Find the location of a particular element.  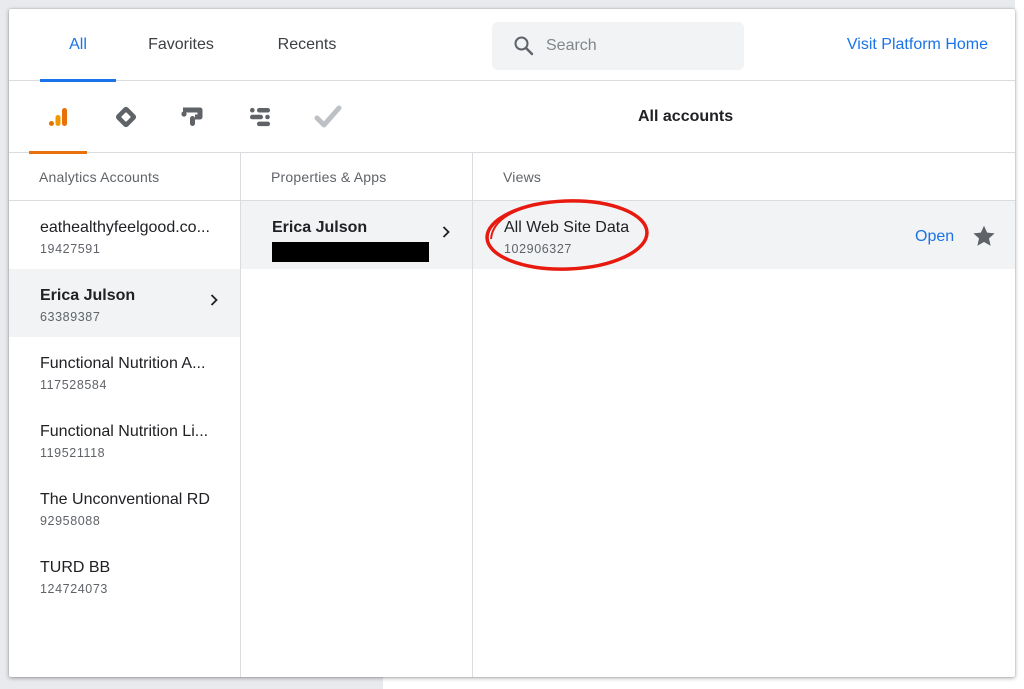

product-analytics is located at coordinates (58, 117).